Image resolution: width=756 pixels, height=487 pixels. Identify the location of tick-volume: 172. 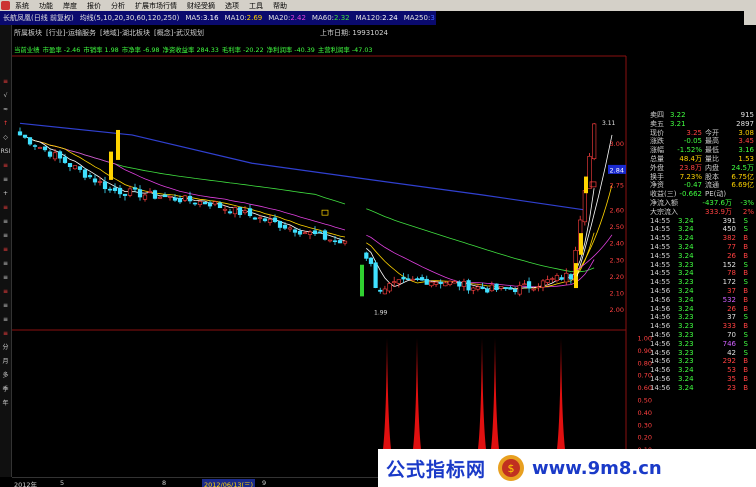
(729, 282).